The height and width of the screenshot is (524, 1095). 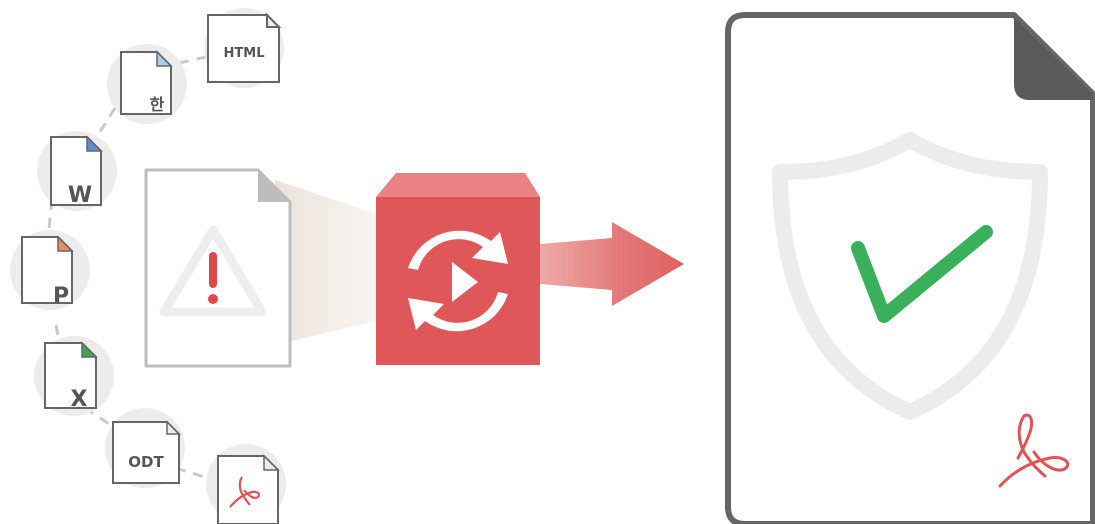 What do you see at coordinates (246, 484) in the screenshot?
I see `source-format-pdf` at bounding box center [246, 484].